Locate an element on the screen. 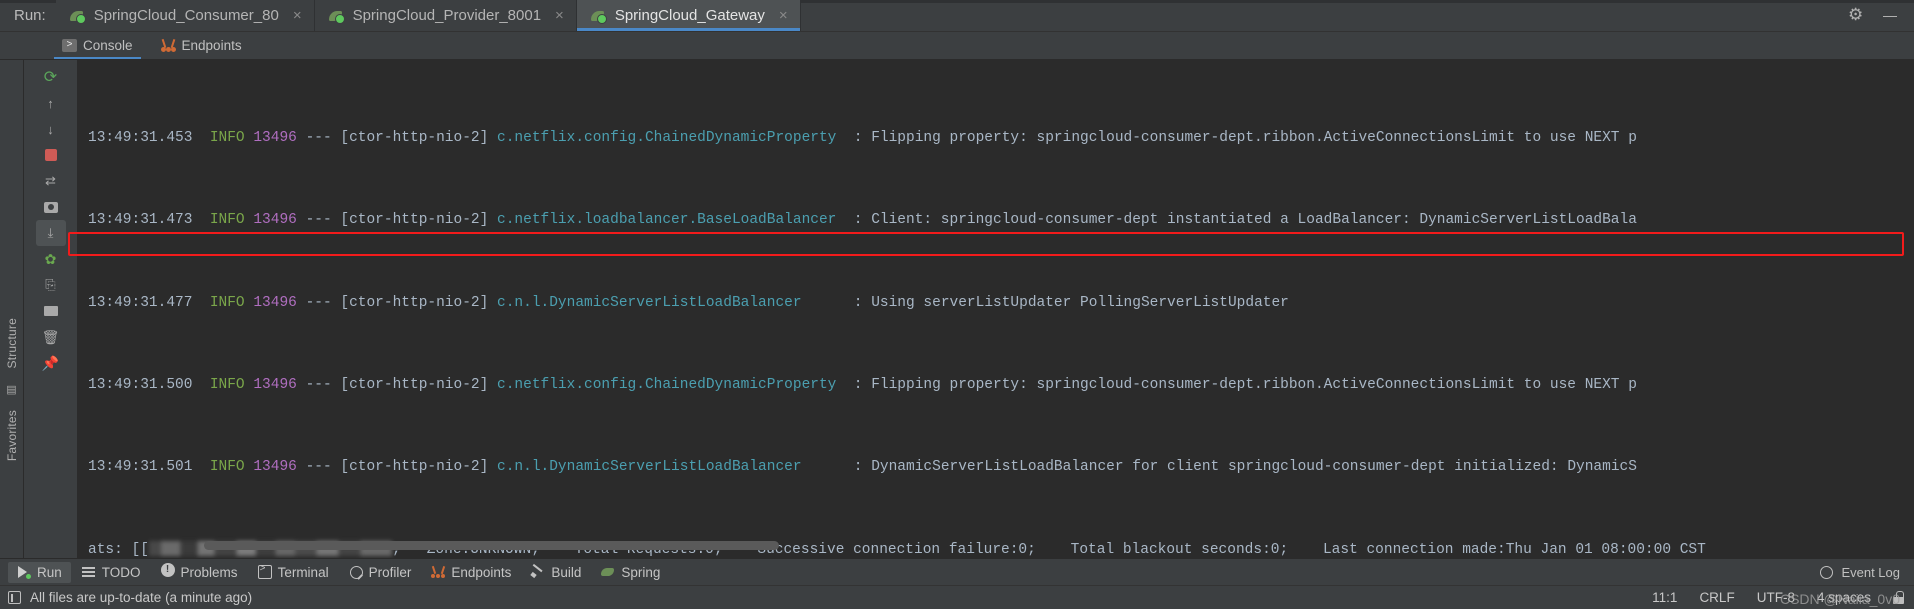  run-tab-provider-8001: SpringCloud_Provider_8001 × is located at coordinates (445, 15).